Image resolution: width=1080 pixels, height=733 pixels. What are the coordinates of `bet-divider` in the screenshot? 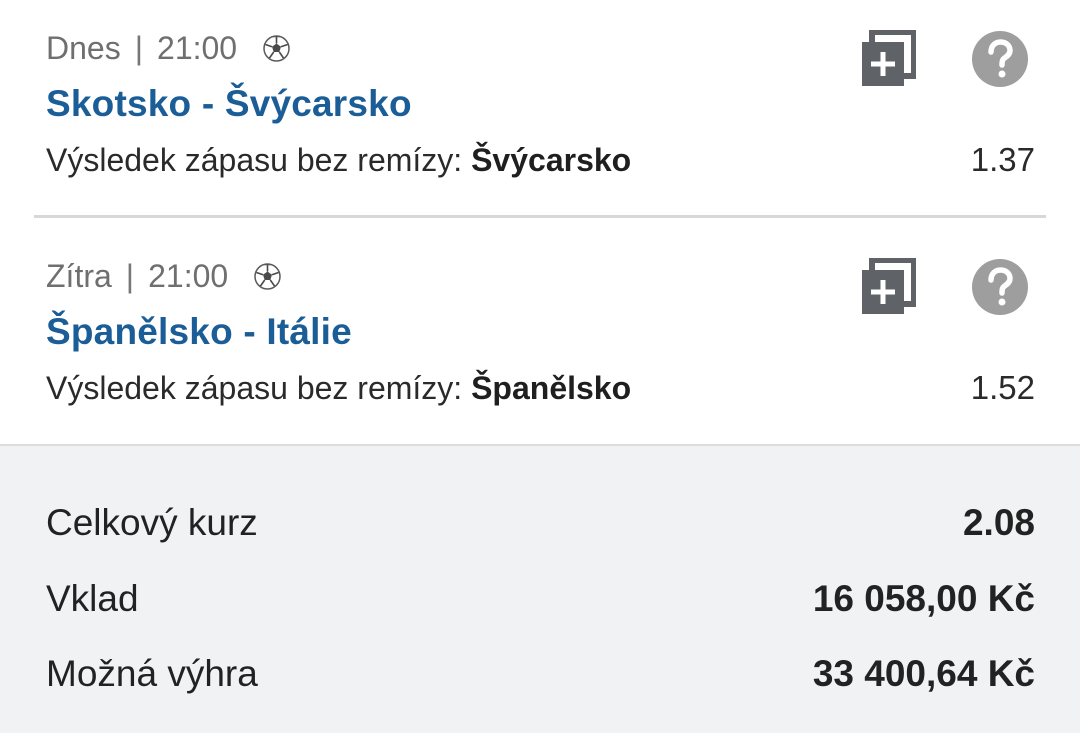 It's located at (540, 216).